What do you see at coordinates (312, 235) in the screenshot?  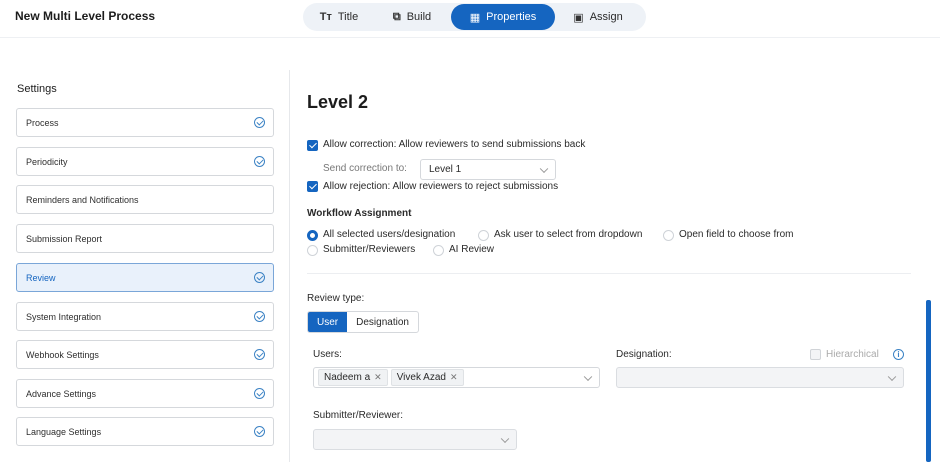 I see `radio-all-selected` at bounding box center [312, 235].